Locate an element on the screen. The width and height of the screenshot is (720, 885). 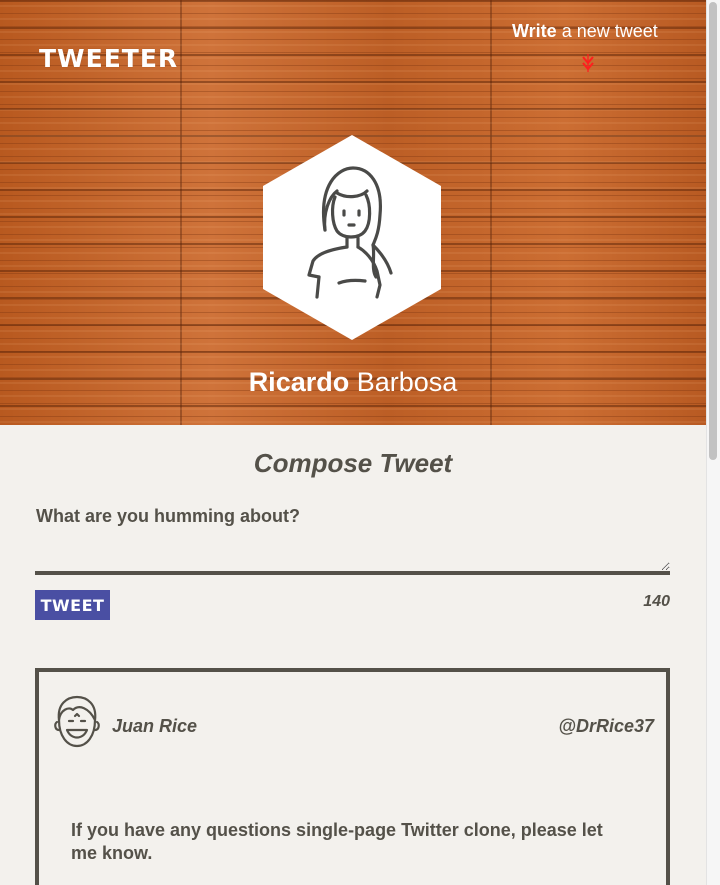
compose-title: Compose Tweet is located at coordinates (353, 463).